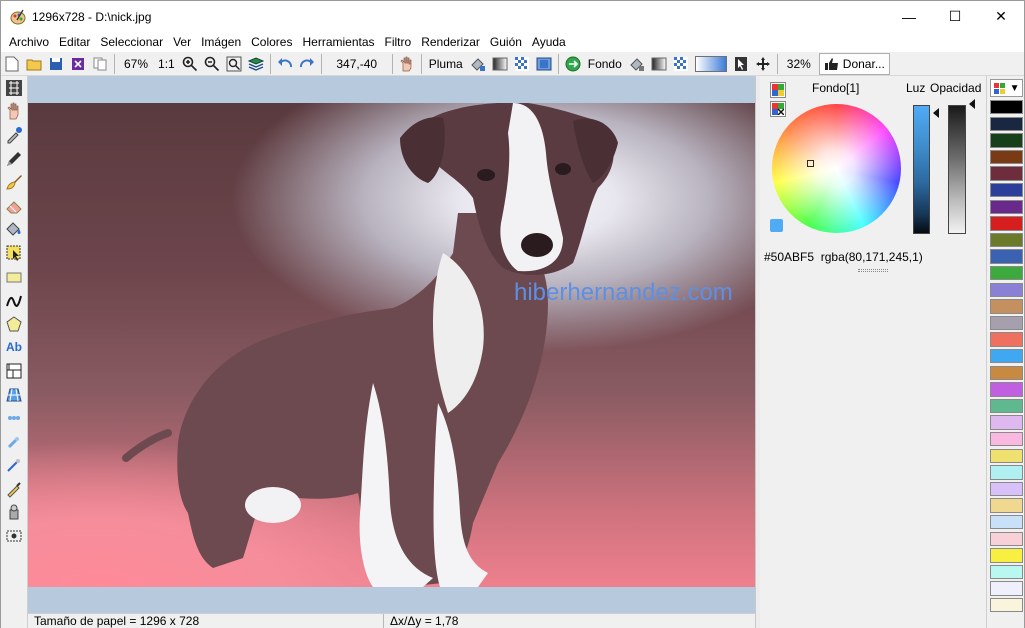  I want to click on hand-icon, so click(407, 64).